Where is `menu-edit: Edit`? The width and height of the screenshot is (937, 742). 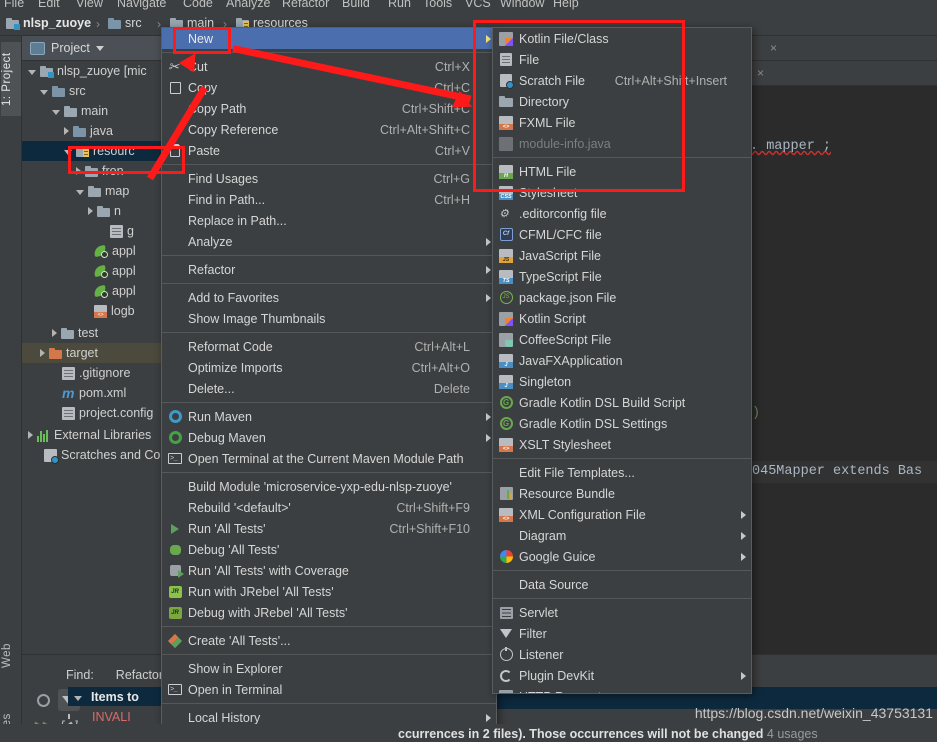
menu-edit: Edit is located at coordinates (49, 5).